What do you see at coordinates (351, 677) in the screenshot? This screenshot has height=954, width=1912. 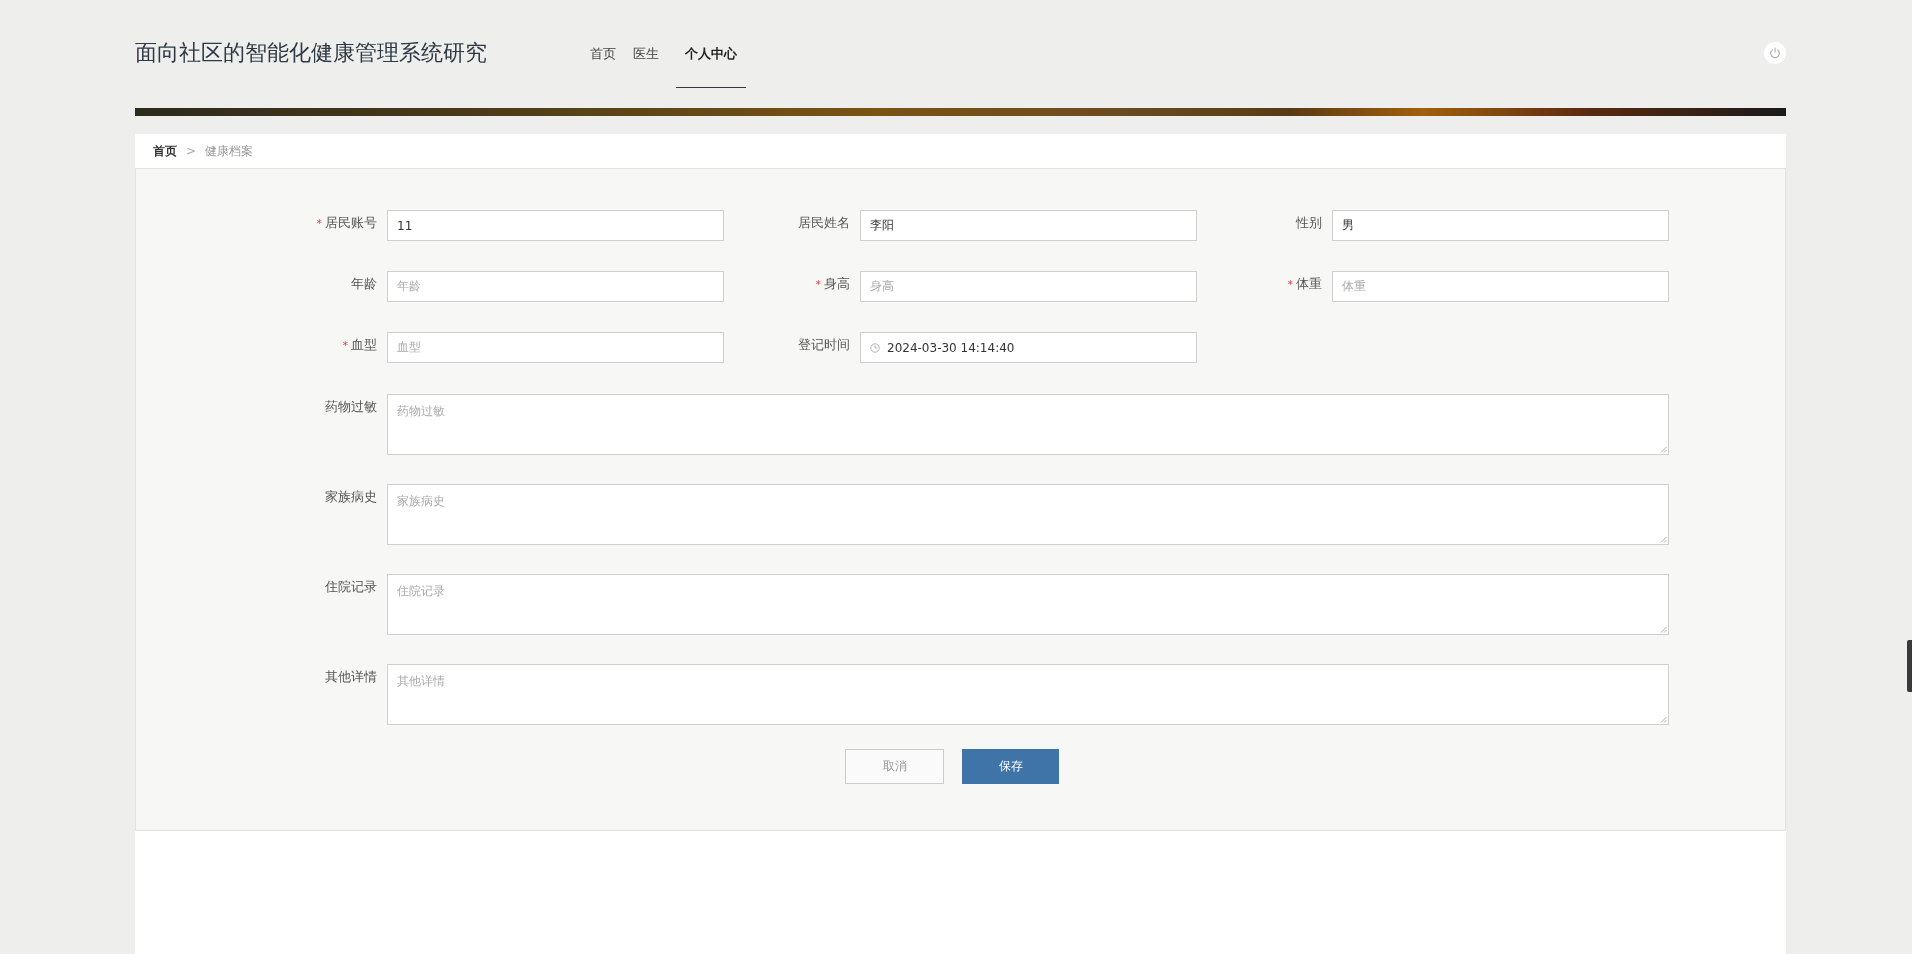 I see `field-label: 其他详情` at bounding box center [351, 677].